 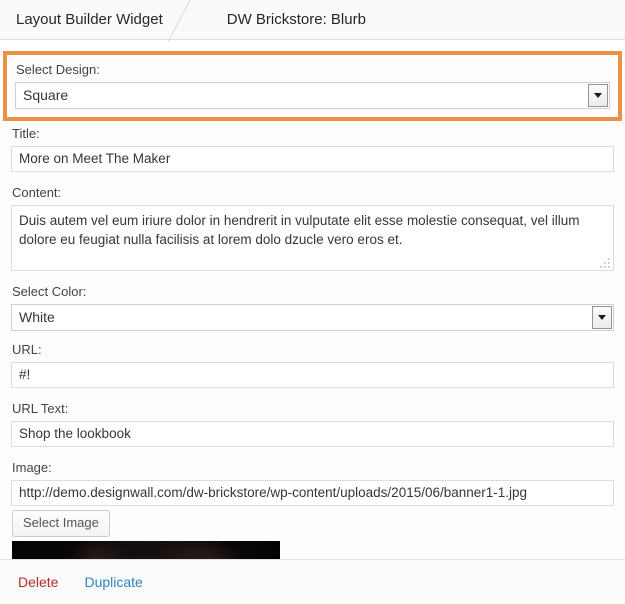 What do you see at coordinates (61, 523) in the screenshot?
I see `select-image-button: Select Image` at bounding box center [61, 523].